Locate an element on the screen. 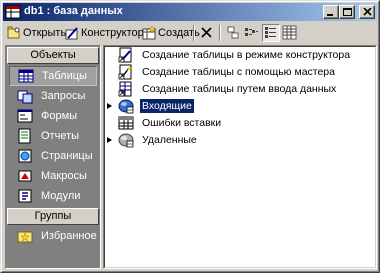  minimize-icon is located at coordinates (330, 15).